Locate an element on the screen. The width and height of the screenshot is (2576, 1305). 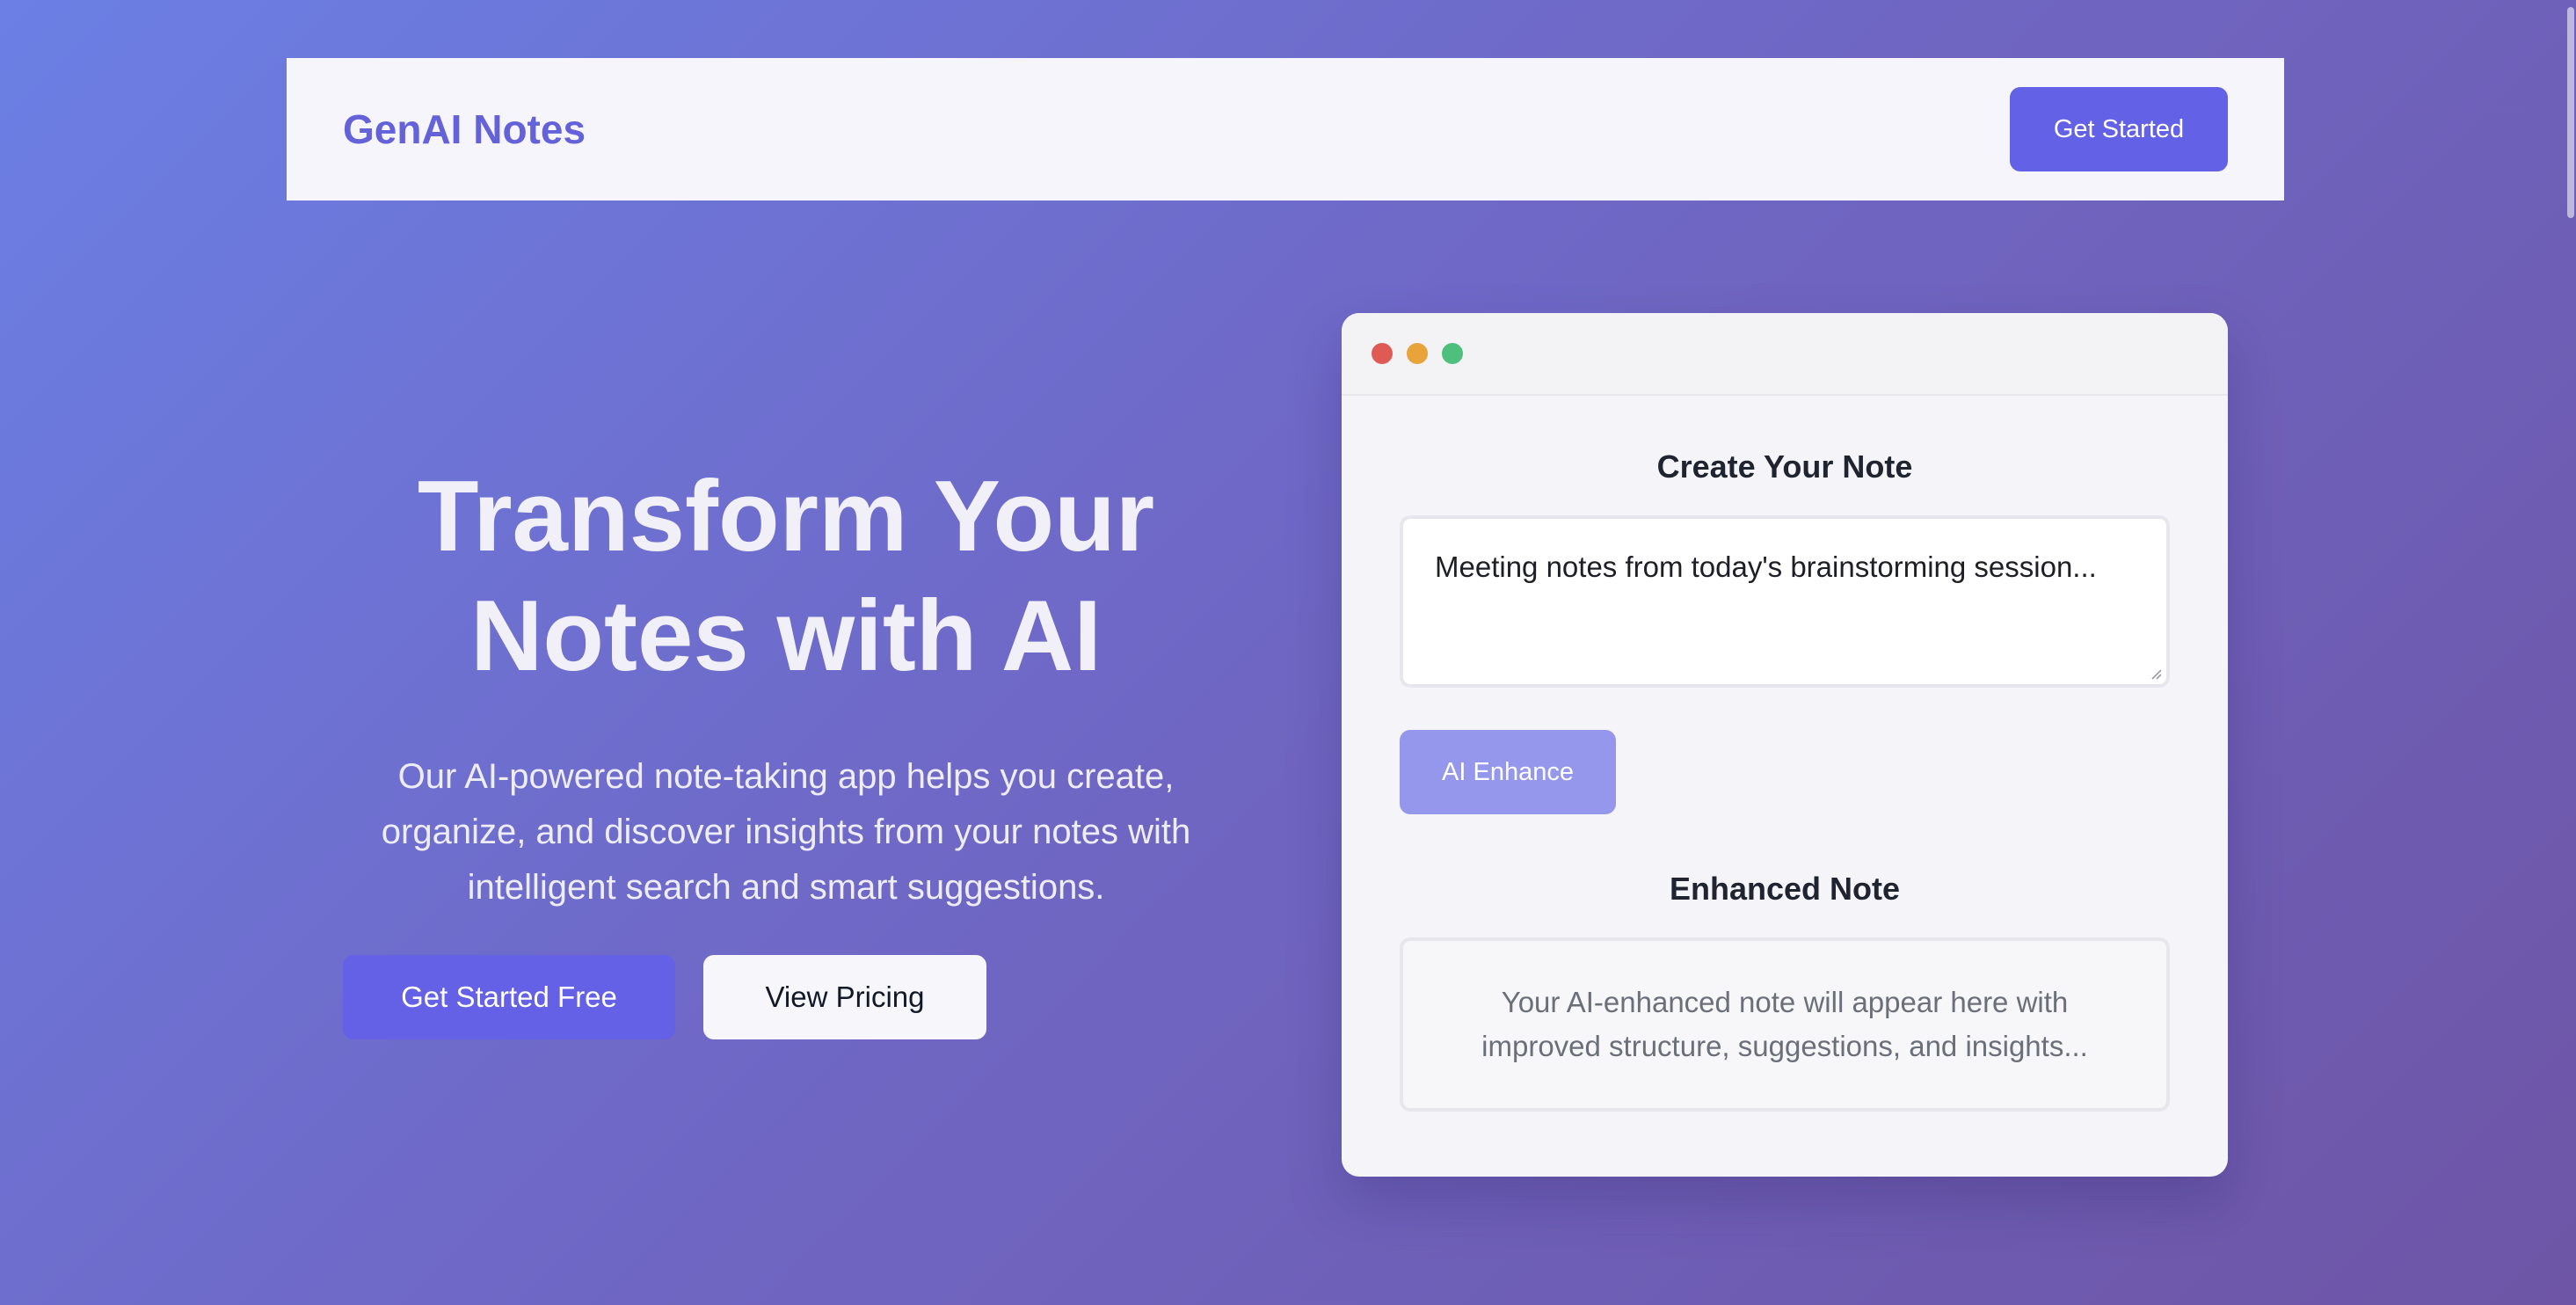
hero-cta-group: Get Started Free View Pricing is located at coordinates (664, 997).